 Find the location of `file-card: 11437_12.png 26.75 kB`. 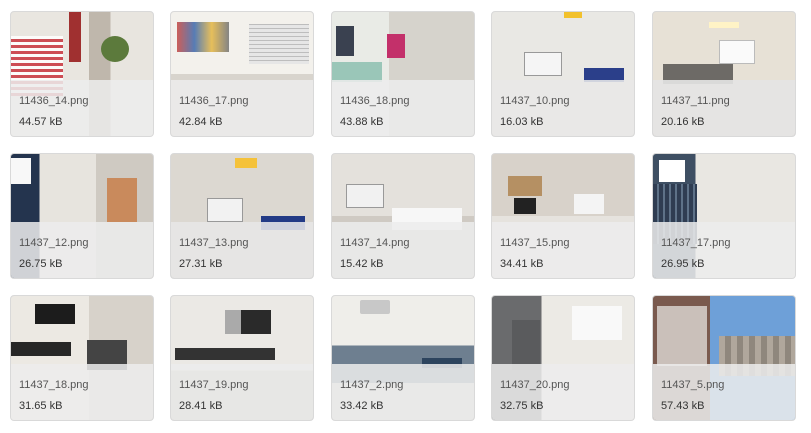

file-card: 11437_12.png 26.75 kB is located at coordinates (82, 216).